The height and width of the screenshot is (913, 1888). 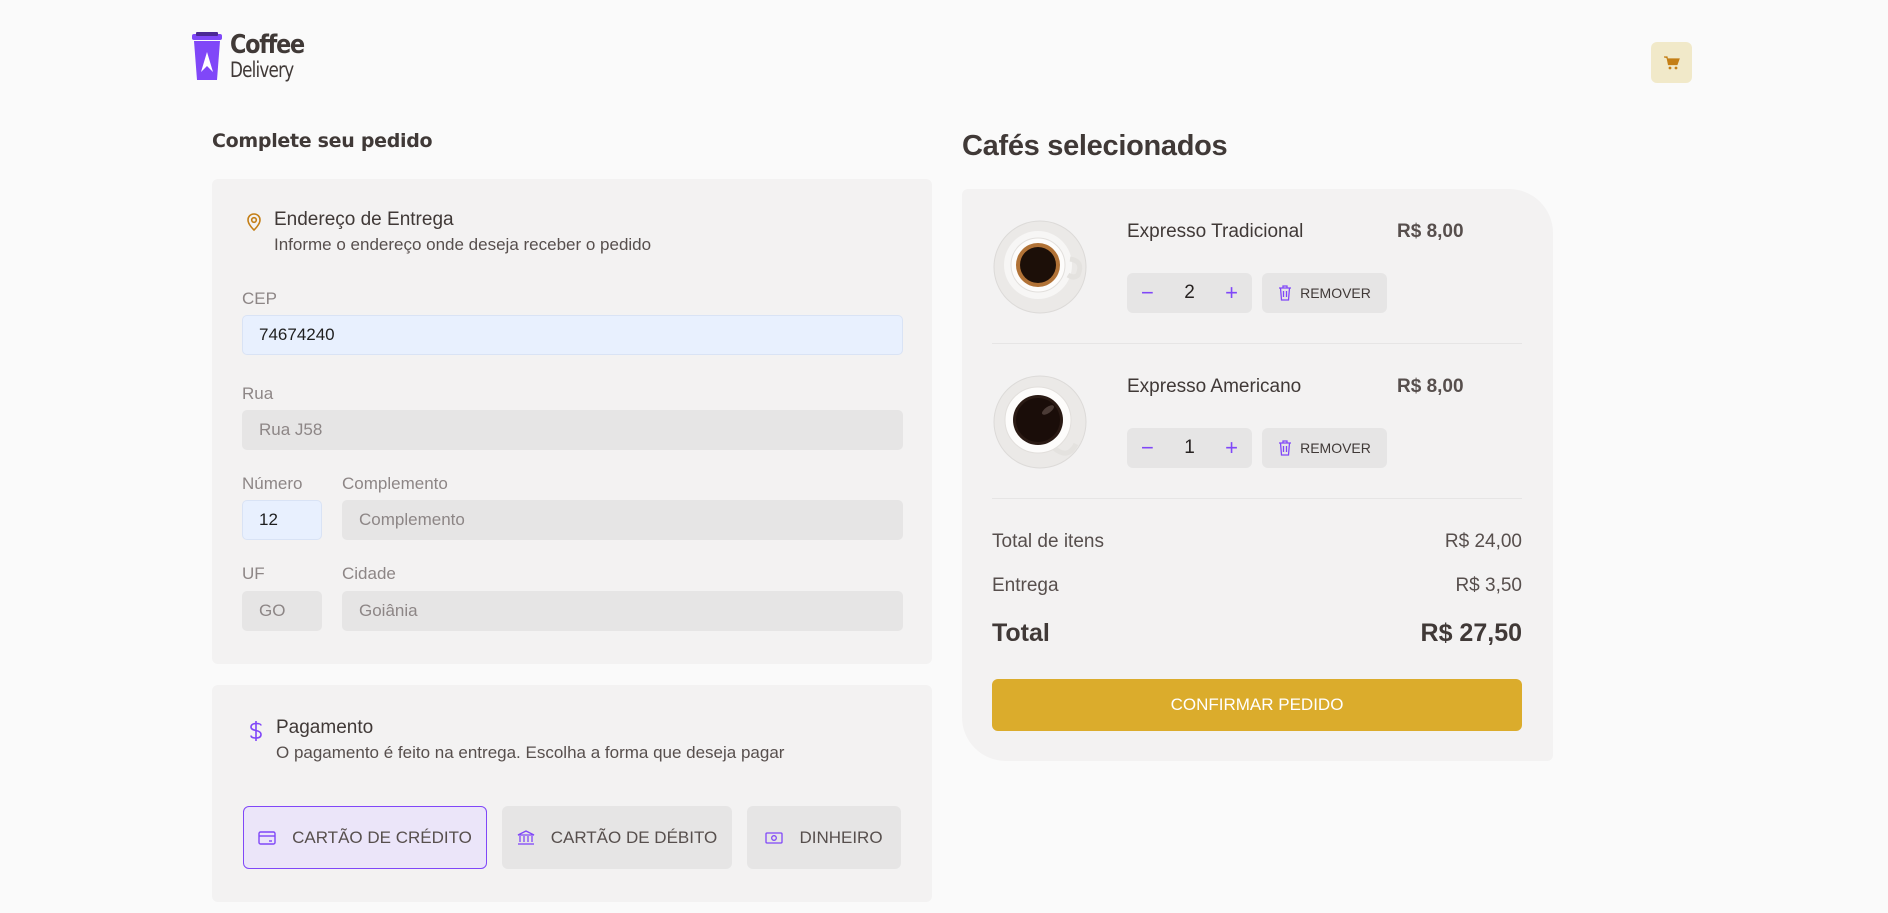 I want to click on grand-total-label: Total, so click(x=1021, y=633).